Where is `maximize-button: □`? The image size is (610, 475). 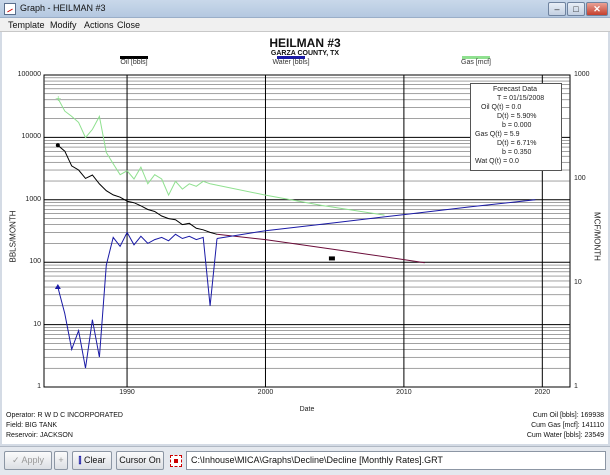
maximize-button: □ is located at coordinates (576, 9).